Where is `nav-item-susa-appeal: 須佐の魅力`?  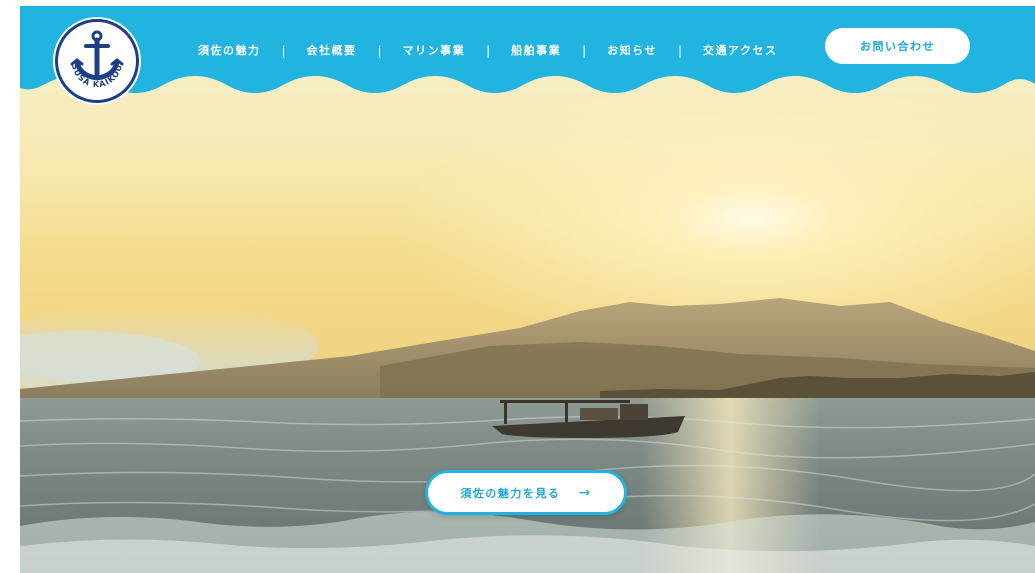 nav-item-susa-appeal: 須佐の魅力 is located at coordinates (229, 51).